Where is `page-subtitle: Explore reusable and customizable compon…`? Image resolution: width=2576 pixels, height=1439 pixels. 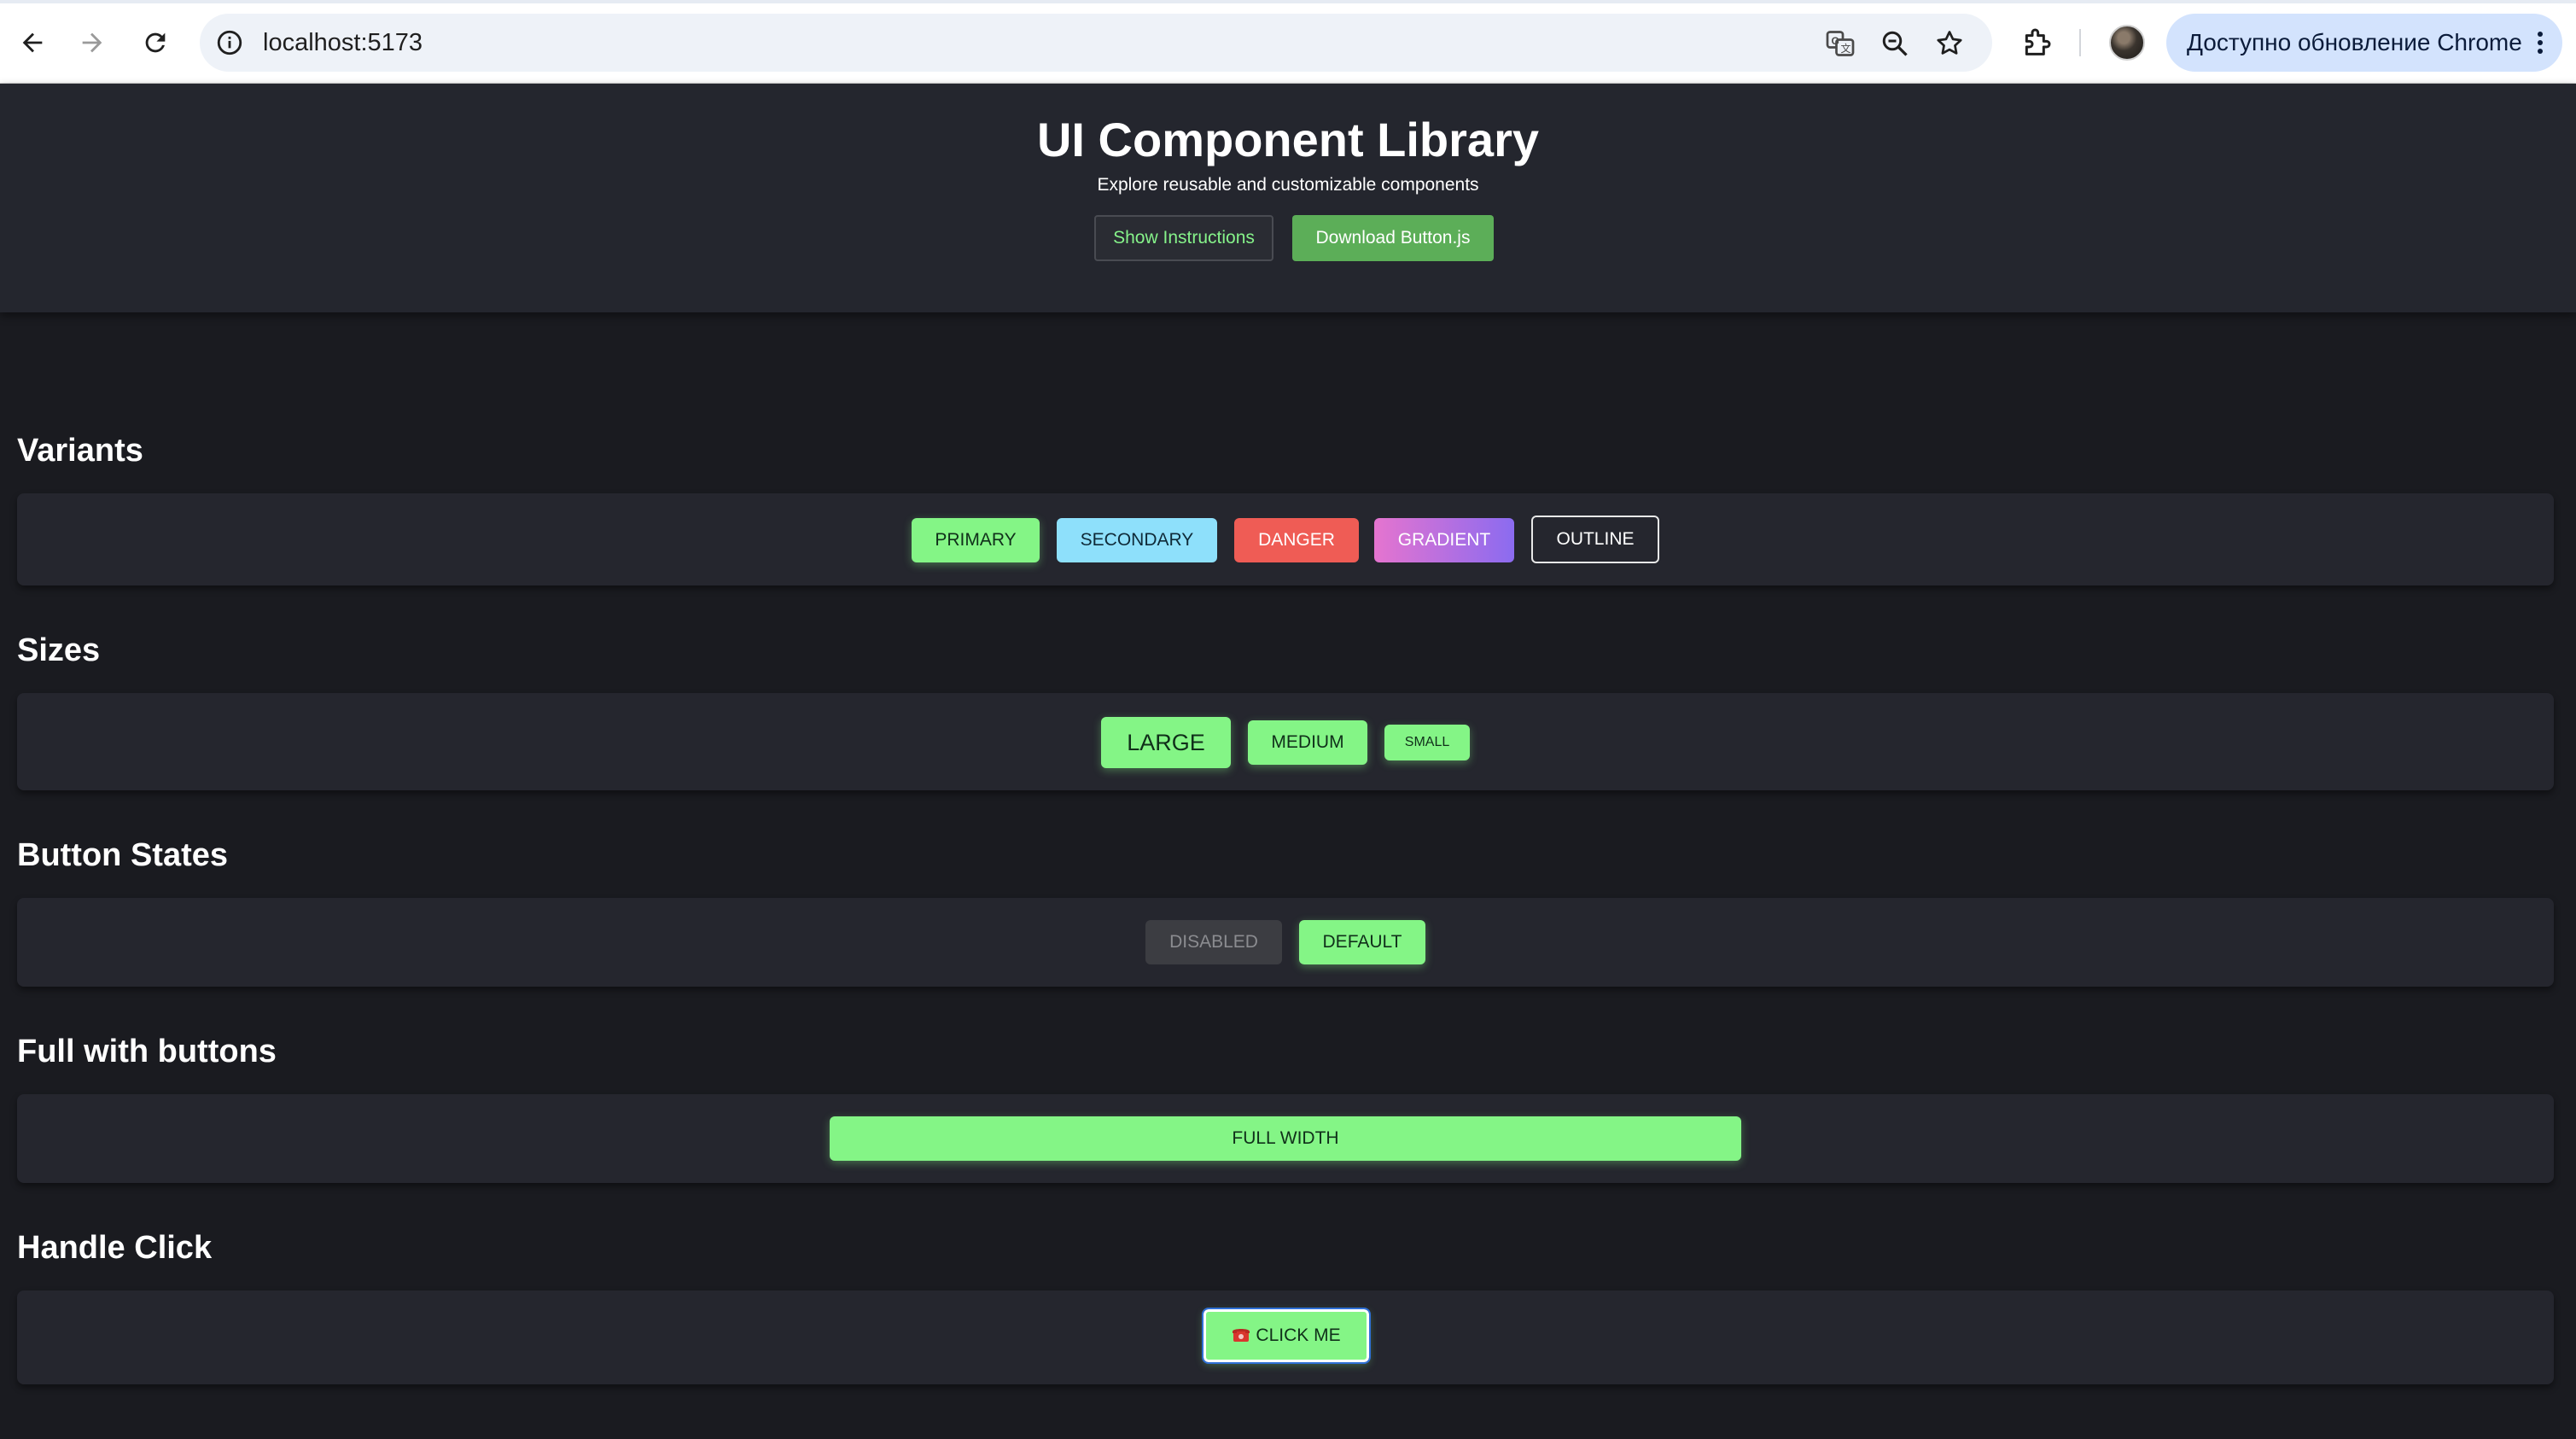
page-subtitle: Explore reusable and customizable compon… is located at coordinates (1288, 185).